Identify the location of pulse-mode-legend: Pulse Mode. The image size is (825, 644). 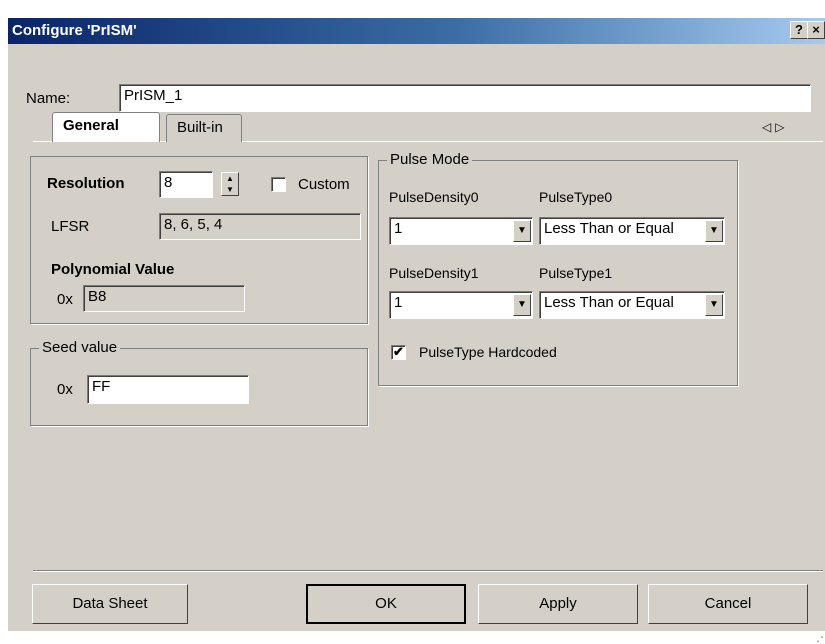
(430, 159).